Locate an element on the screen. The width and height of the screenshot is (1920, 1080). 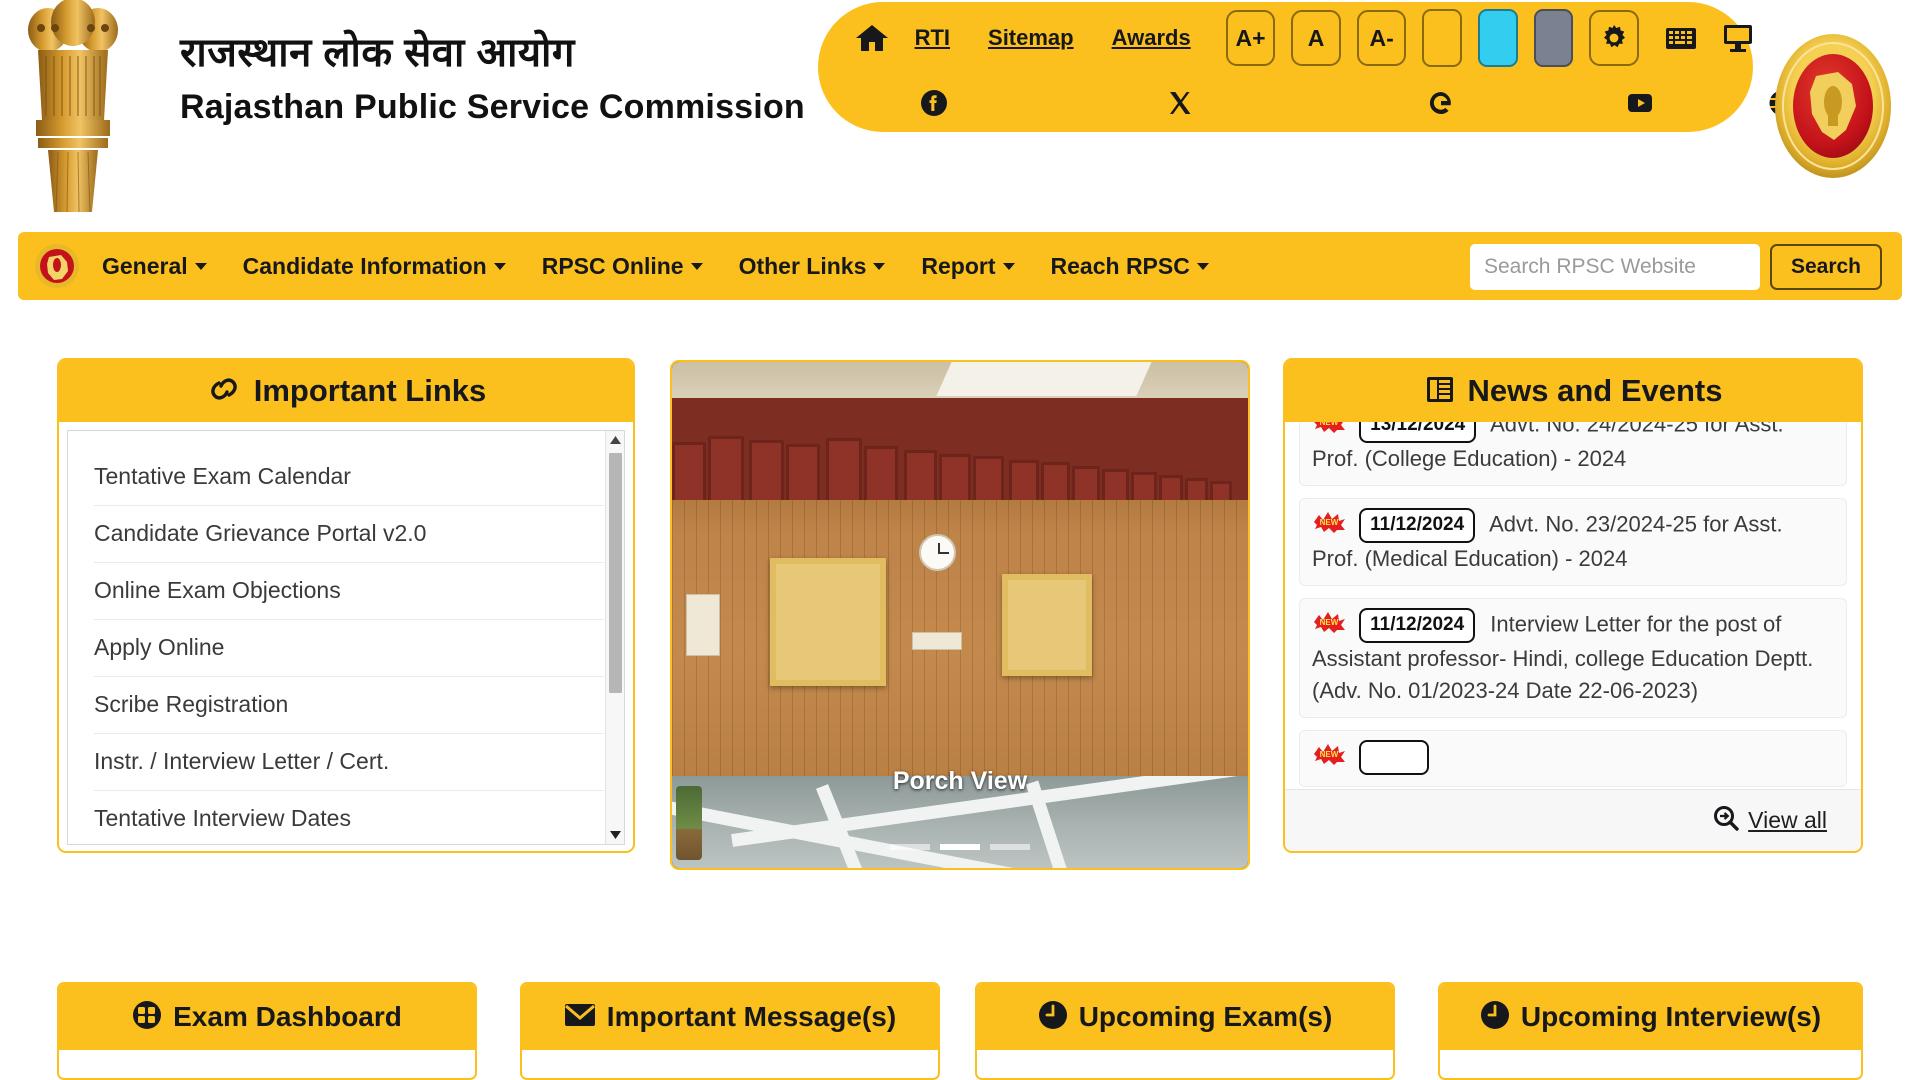
nav-item-report: Report is located at coordinates (968, 266).